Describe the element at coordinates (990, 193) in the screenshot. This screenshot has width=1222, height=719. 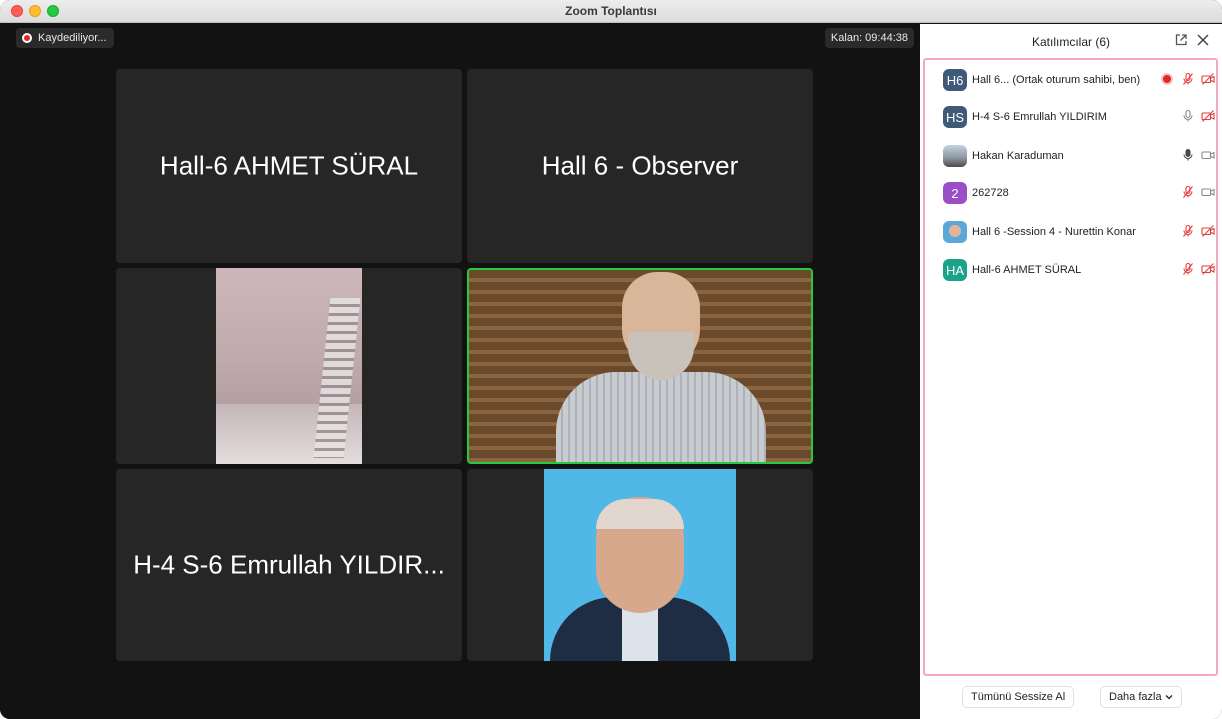
I see `participant-name: 262728` at that location.